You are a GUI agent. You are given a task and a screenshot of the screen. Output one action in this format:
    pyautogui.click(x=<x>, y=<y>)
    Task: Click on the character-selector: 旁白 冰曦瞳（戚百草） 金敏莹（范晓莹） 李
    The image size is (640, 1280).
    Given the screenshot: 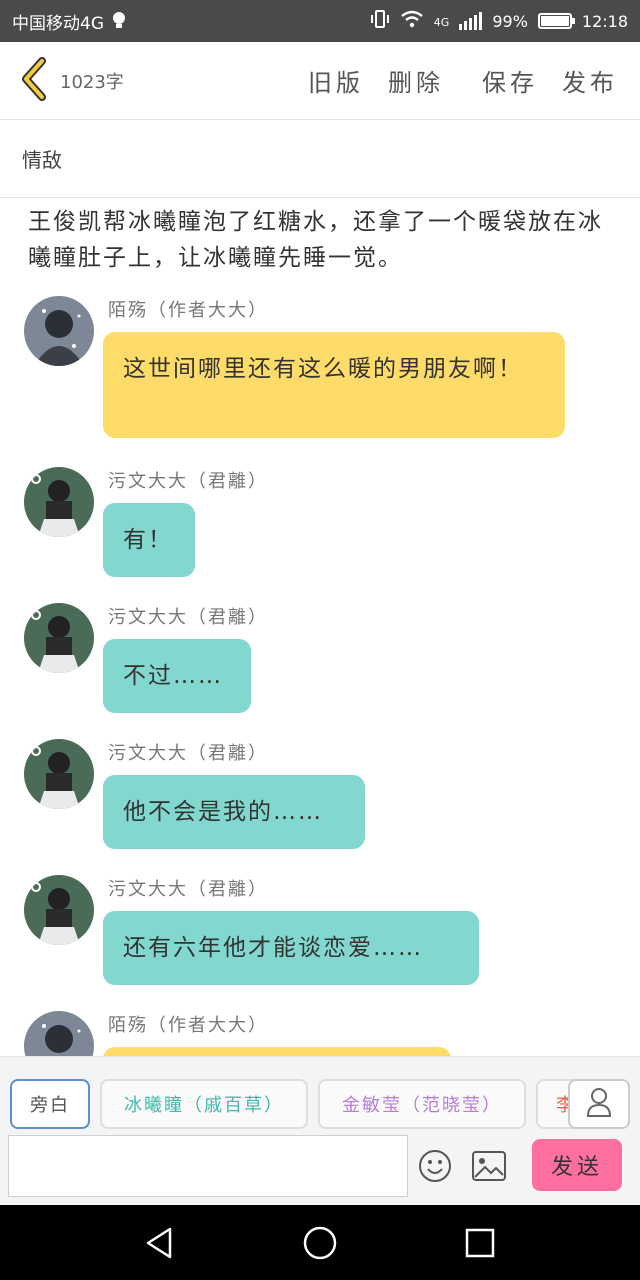 What is the action you would take?
    pyautogui.click(x=324, y=1105)
    